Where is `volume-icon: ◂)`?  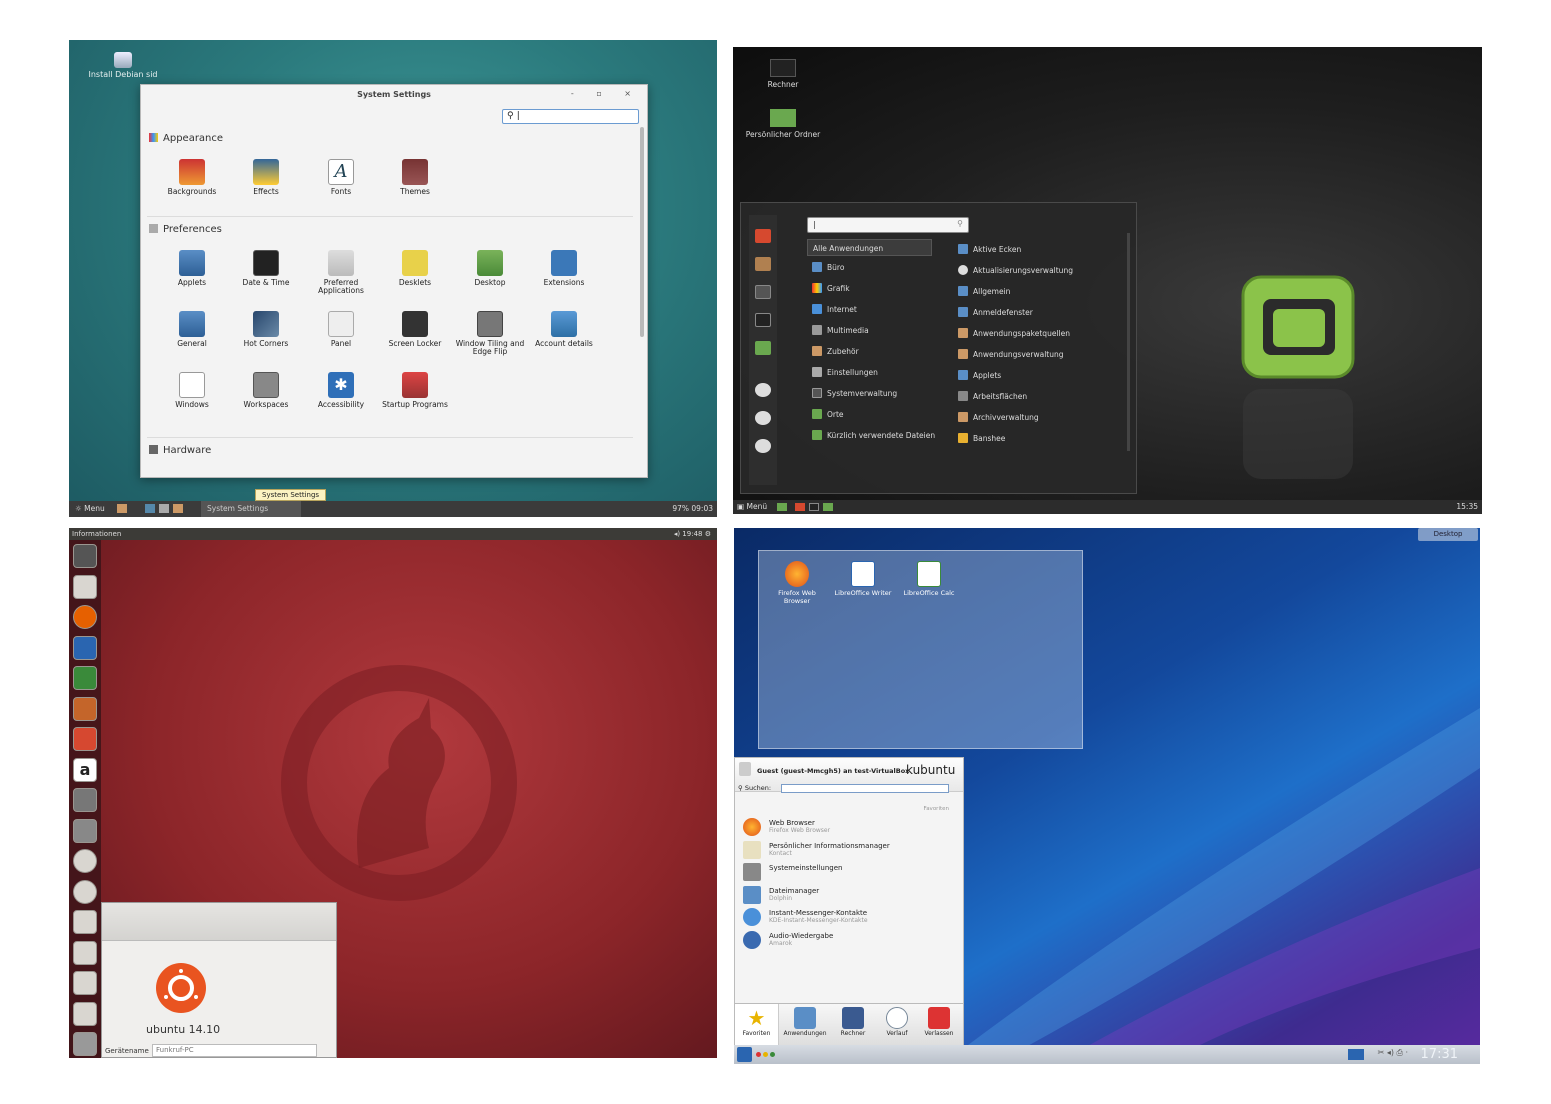
volume-icon: ◂) is located at coordinates (677, 534).